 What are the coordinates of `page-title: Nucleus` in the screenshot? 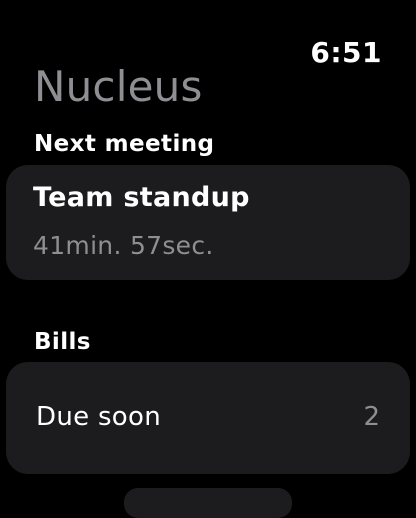 It's located at (118, 86).